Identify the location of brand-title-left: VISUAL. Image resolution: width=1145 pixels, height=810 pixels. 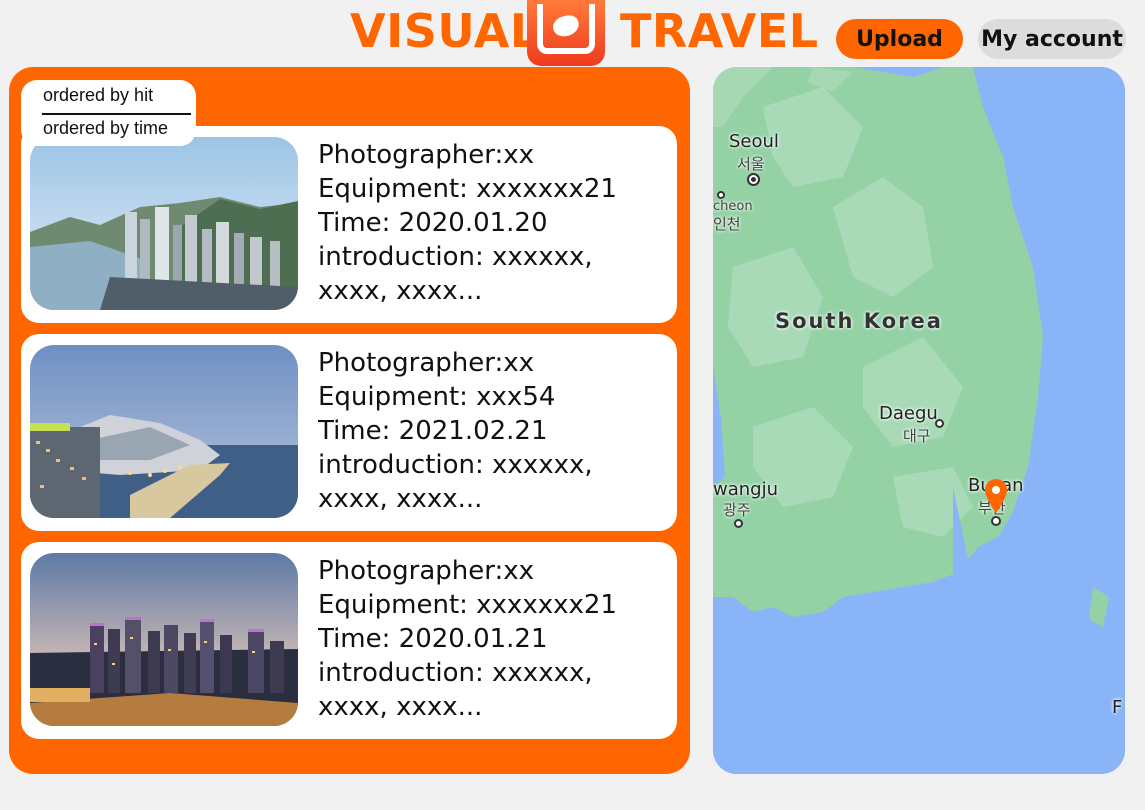
(445, 31).